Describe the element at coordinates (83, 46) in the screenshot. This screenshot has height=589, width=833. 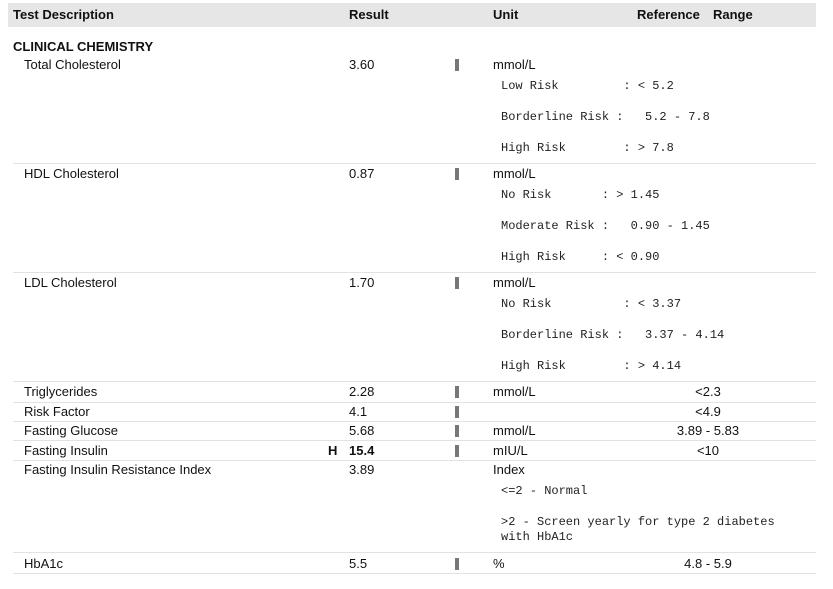
I see `section-title: CLINICAL CHEMISTRY` at that location.